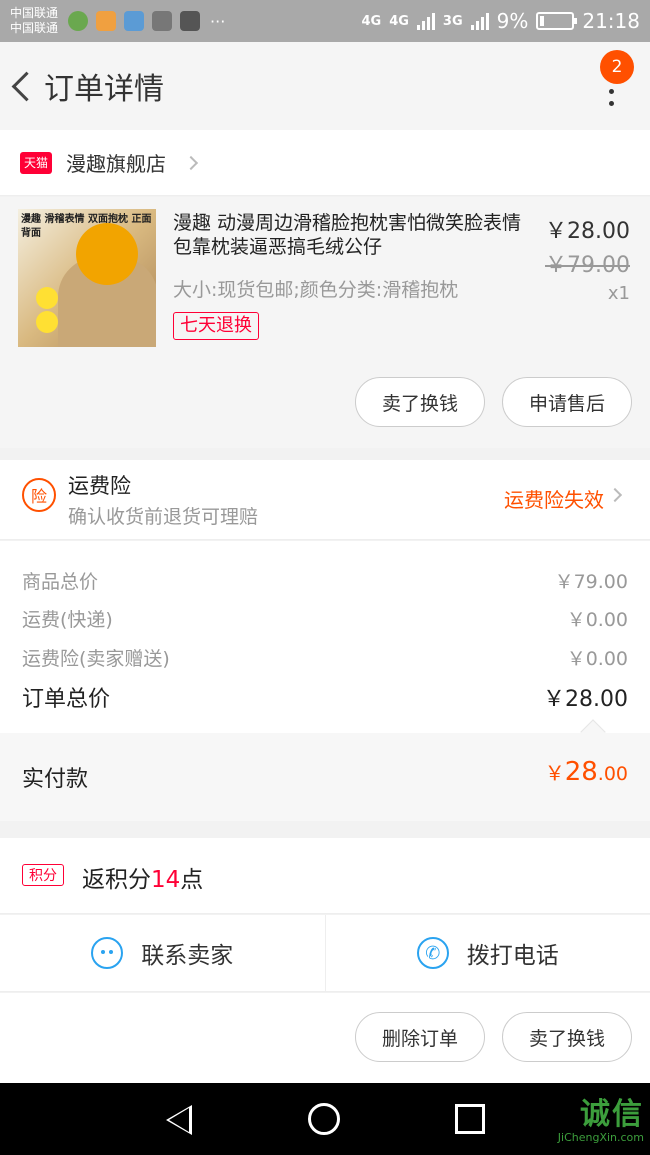 The height and width of the screenshot is (1155, 650). I want to click on delete-order-button: 删除订单, so click(420, 1037).